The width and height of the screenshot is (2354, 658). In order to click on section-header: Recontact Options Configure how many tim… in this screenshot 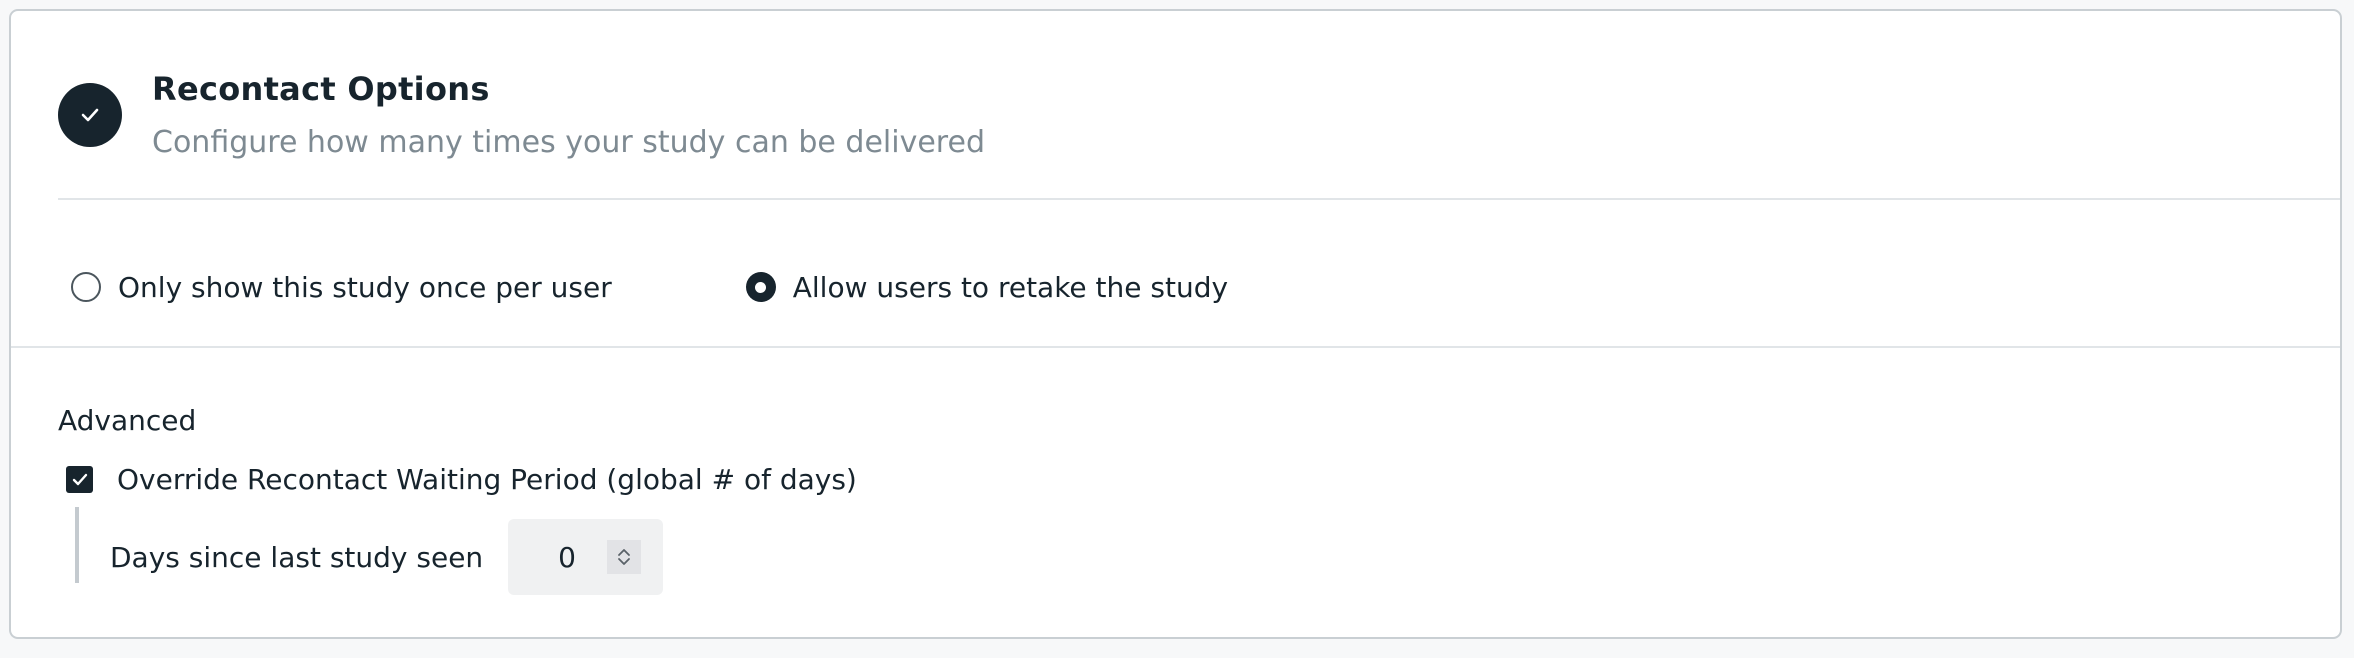, I will do `click(521, 116)`.